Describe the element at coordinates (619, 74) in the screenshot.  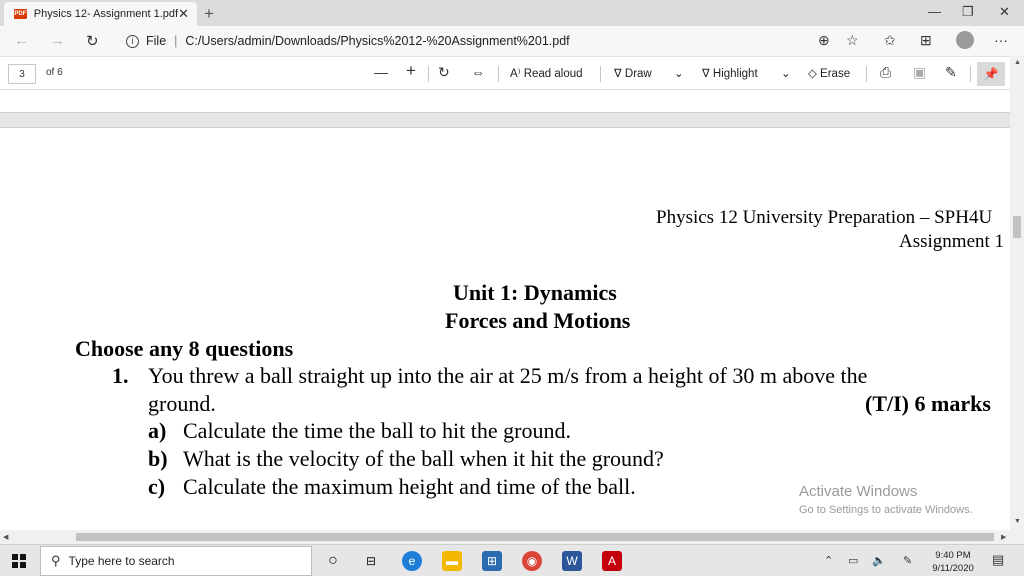
I see `draw-icon: ∇` at that location.